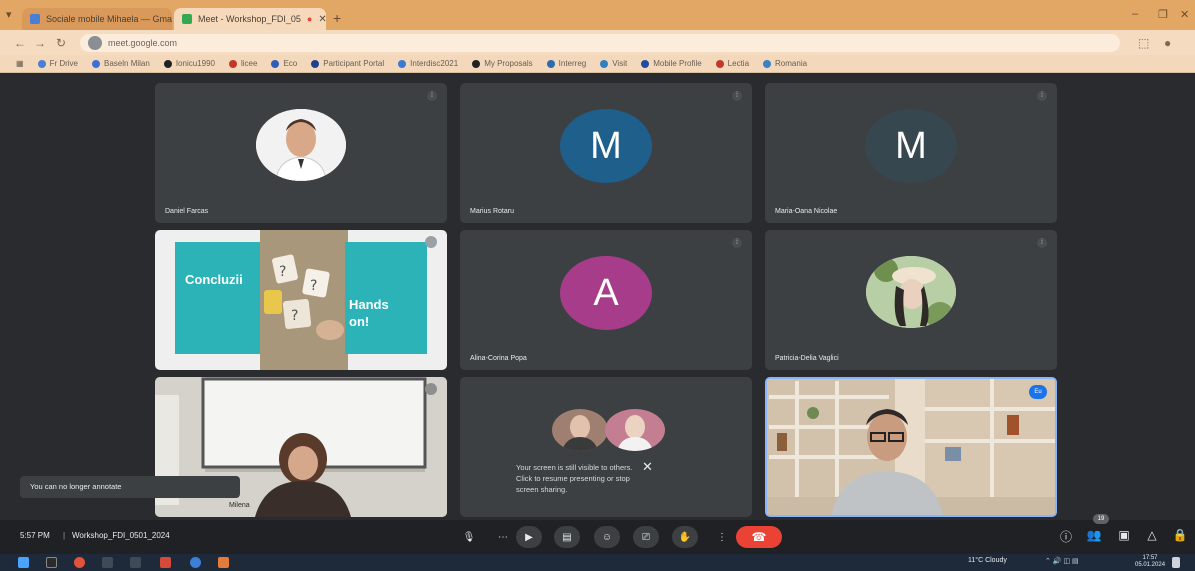 The image size is (1195, 571). I want to click on participant-photo, so click(911, 292).